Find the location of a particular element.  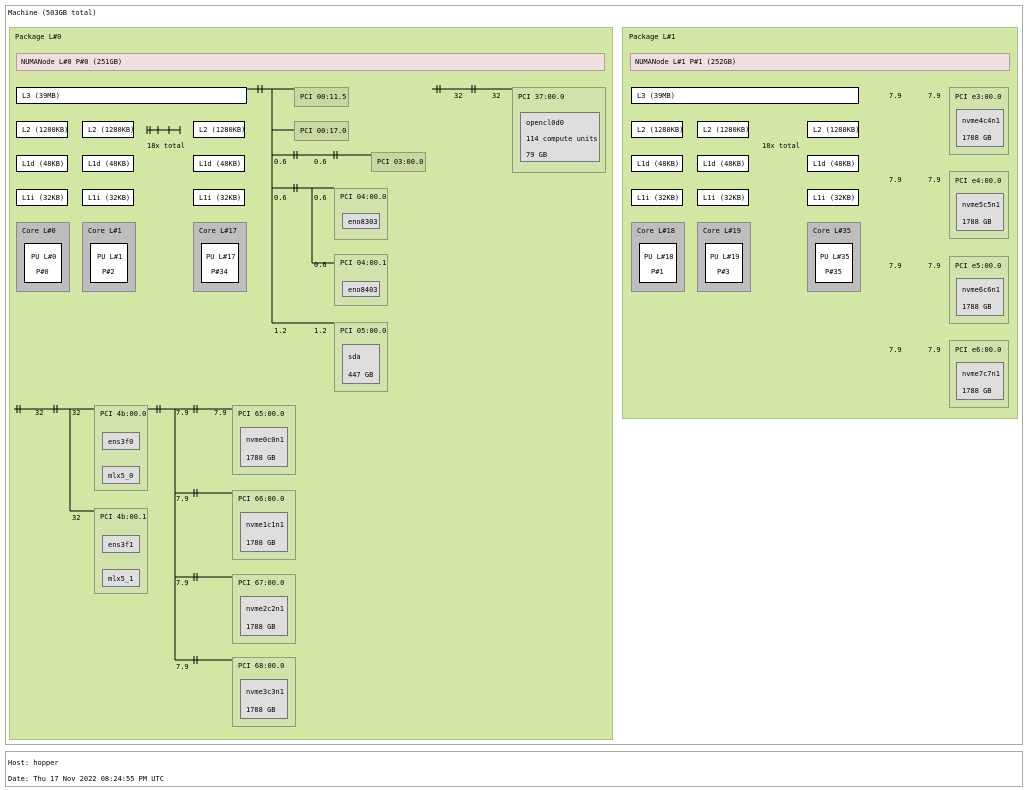

core-label: Core L#18 is located at coordinates (656, 231).